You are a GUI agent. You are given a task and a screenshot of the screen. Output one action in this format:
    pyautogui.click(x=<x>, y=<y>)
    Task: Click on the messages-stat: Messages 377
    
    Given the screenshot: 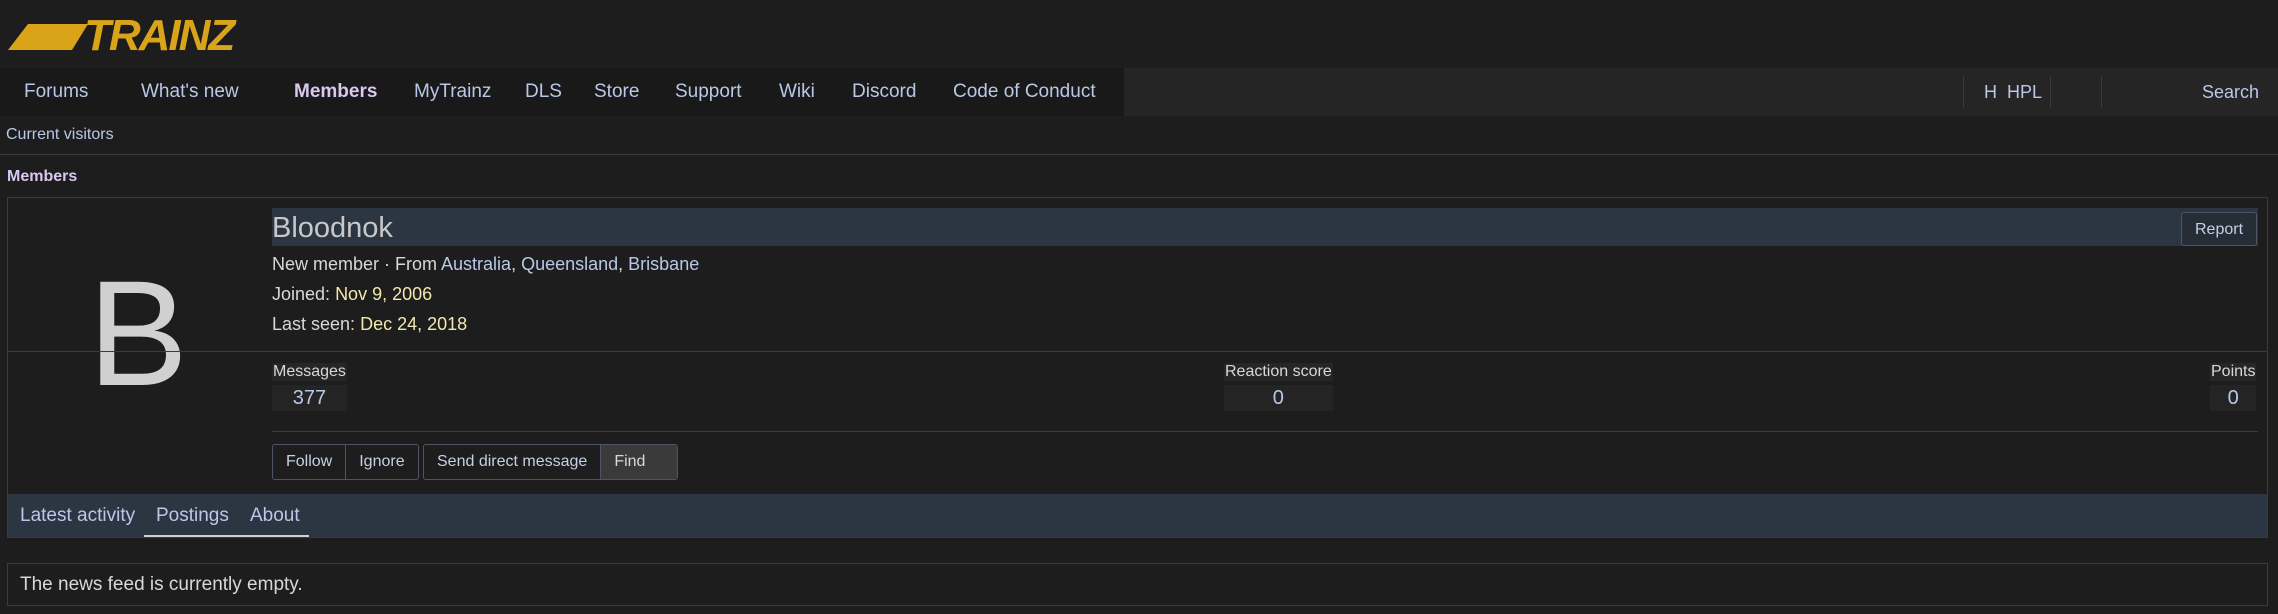 What is the action you would take?
    pyautogui.click(x=309, y=387)
    